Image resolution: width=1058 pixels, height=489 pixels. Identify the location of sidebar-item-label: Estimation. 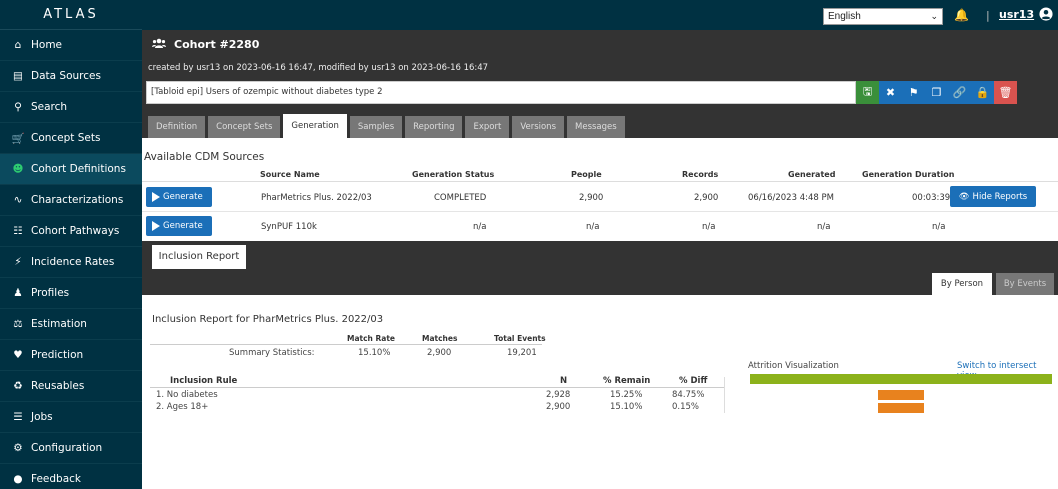
(59, 324).